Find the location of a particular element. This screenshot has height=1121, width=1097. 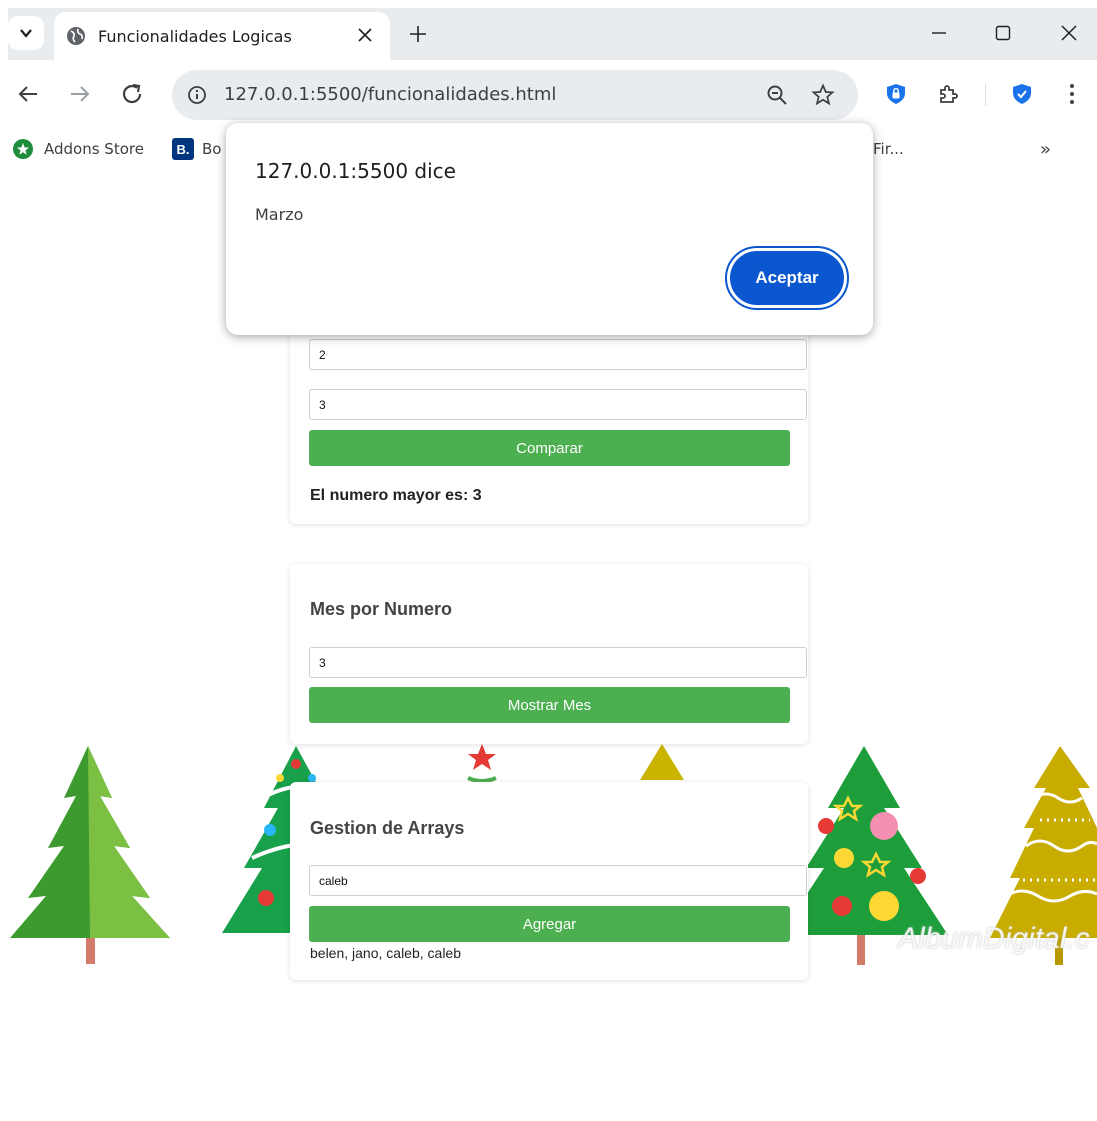

arrow-left-icon is located at coordinates (27, 94).